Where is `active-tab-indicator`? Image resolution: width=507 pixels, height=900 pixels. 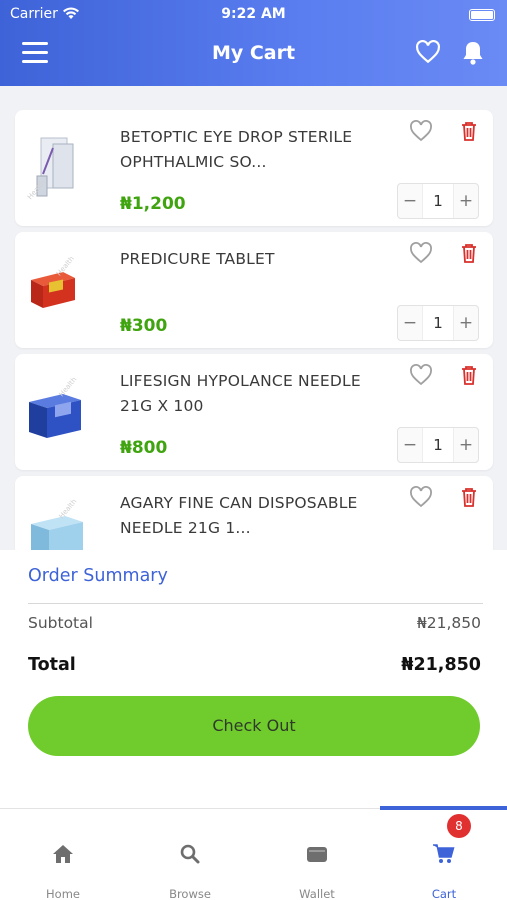 active-tab-indicator is located at coordinates (443, 808).